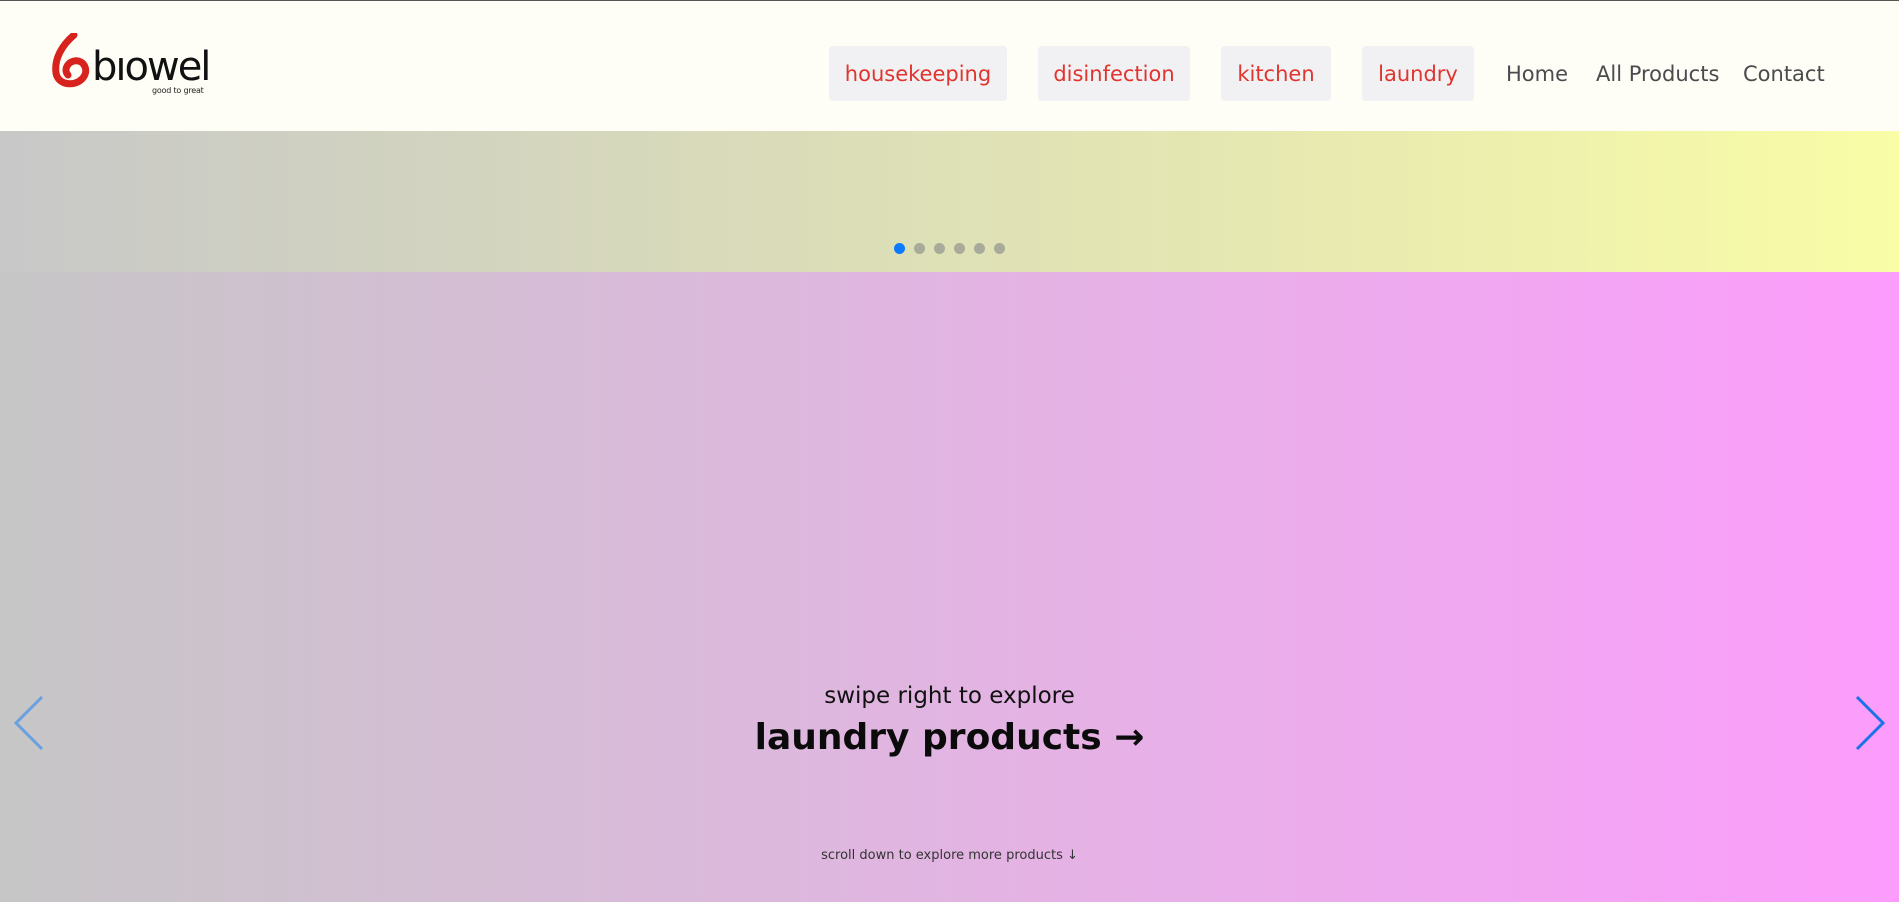  I want to click on slide-subtitle: swipe right to explore, so click(949, 696).